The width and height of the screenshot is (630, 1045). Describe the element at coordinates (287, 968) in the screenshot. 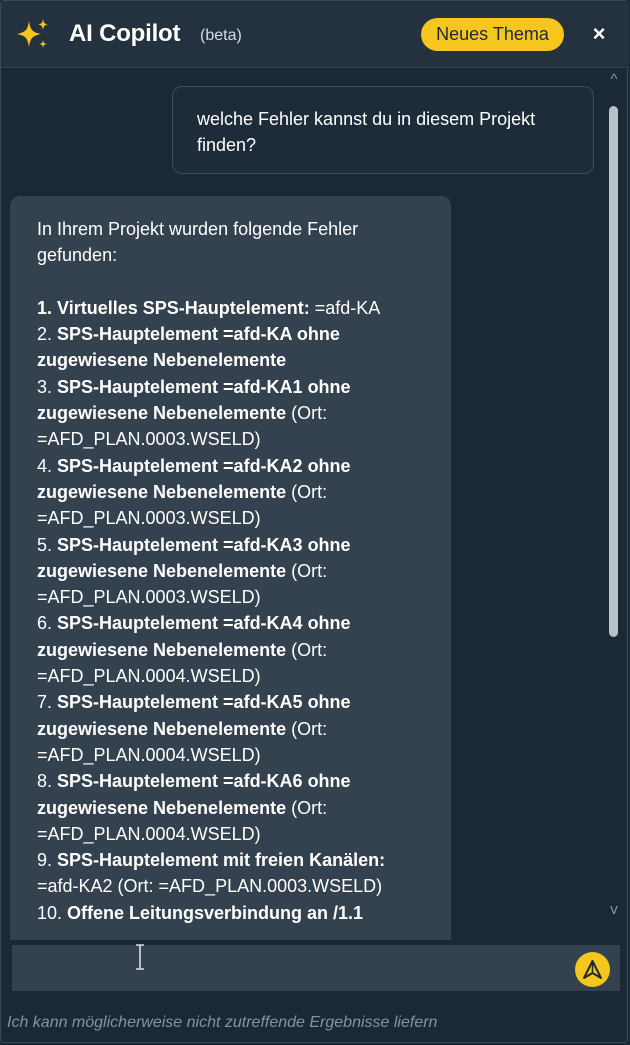

I see `message-input` at that location.